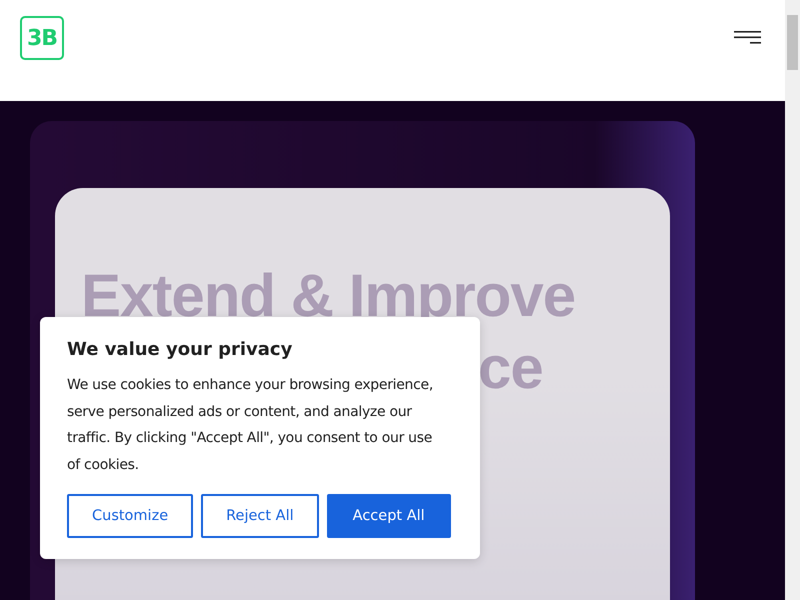  What do you see at coordinates (510, 368) in the screenshot?
I see `hero-heading: ce` at bounding box center [510, 368].